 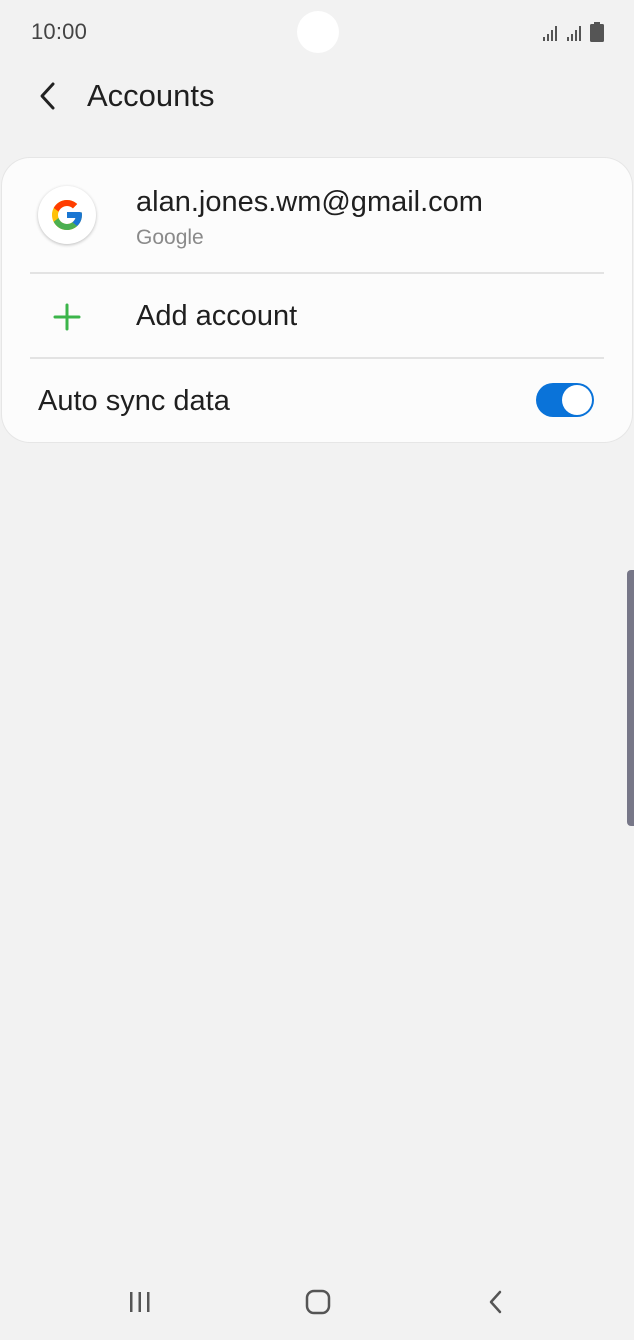 What do you see at coordinates (59, 31) in the screenshot?
I see `status-time: 10:00` at bounding box center [59, 31].